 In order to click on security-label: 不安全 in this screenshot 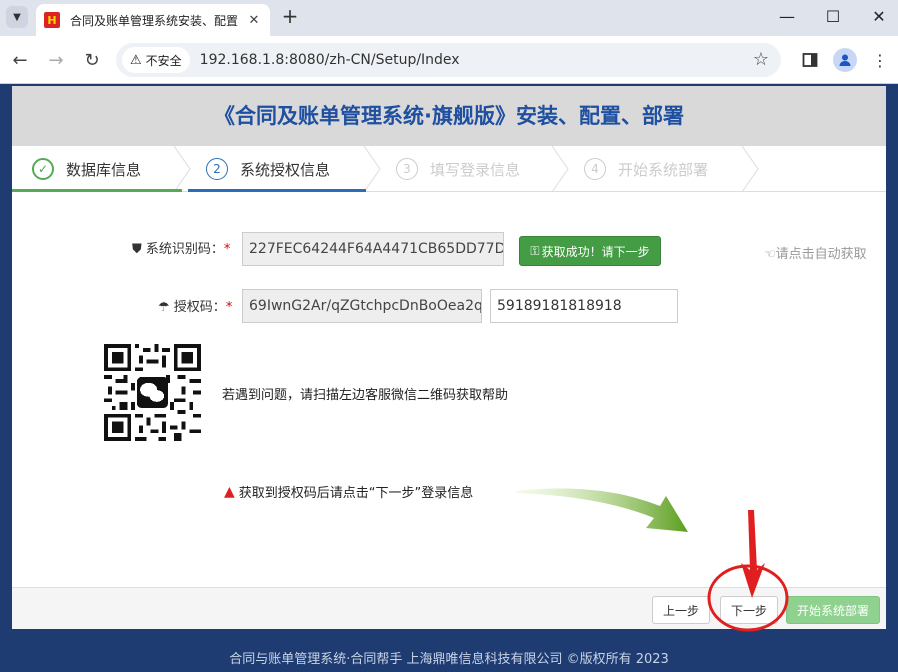, I will do `click(163, 60)`.